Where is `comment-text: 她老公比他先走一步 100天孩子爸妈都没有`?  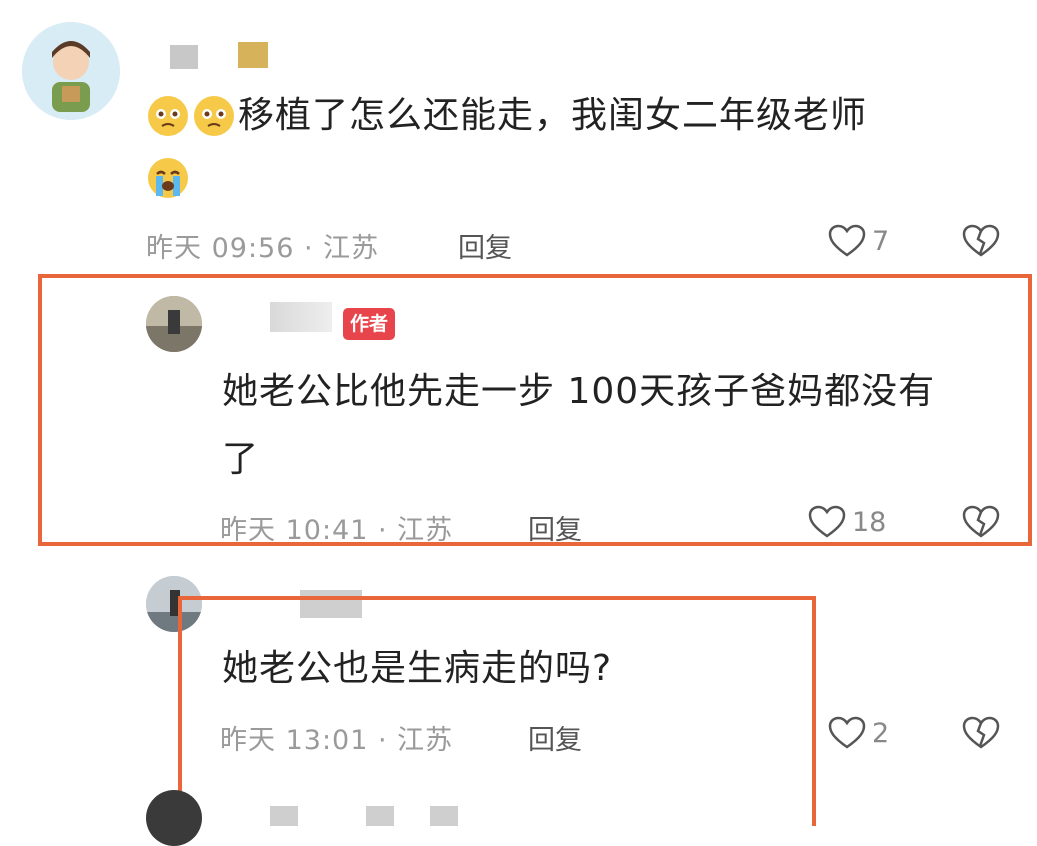
comment-text: 她老公比他先走一步 100天孩子爸妈都没有 is located at coordinates (579, 391).